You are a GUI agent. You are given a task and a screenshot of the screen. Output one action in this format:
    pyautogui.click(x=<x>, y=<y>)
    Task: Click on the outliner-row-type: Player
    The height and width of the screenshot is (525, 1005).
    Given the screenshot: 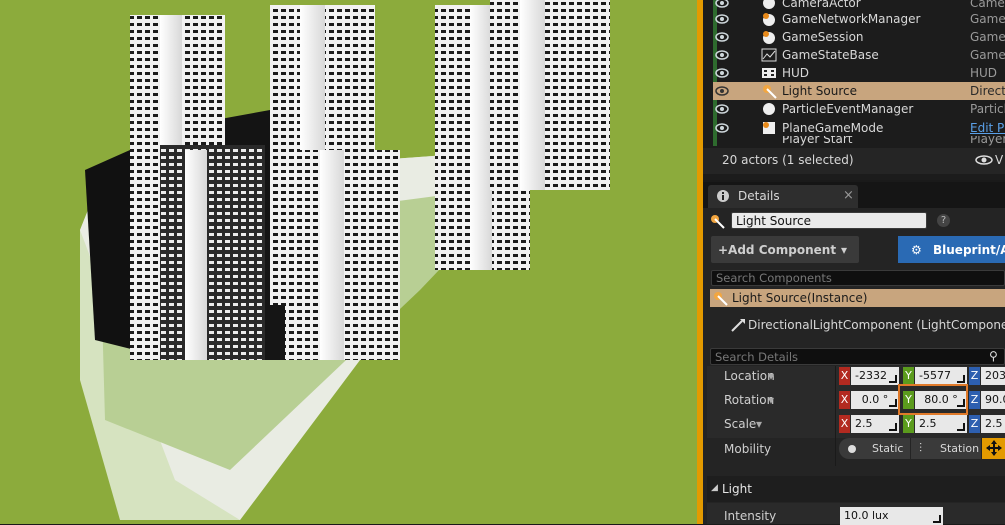 What is the action you would take?
    pyautogui.click(x=987, y=141)
    